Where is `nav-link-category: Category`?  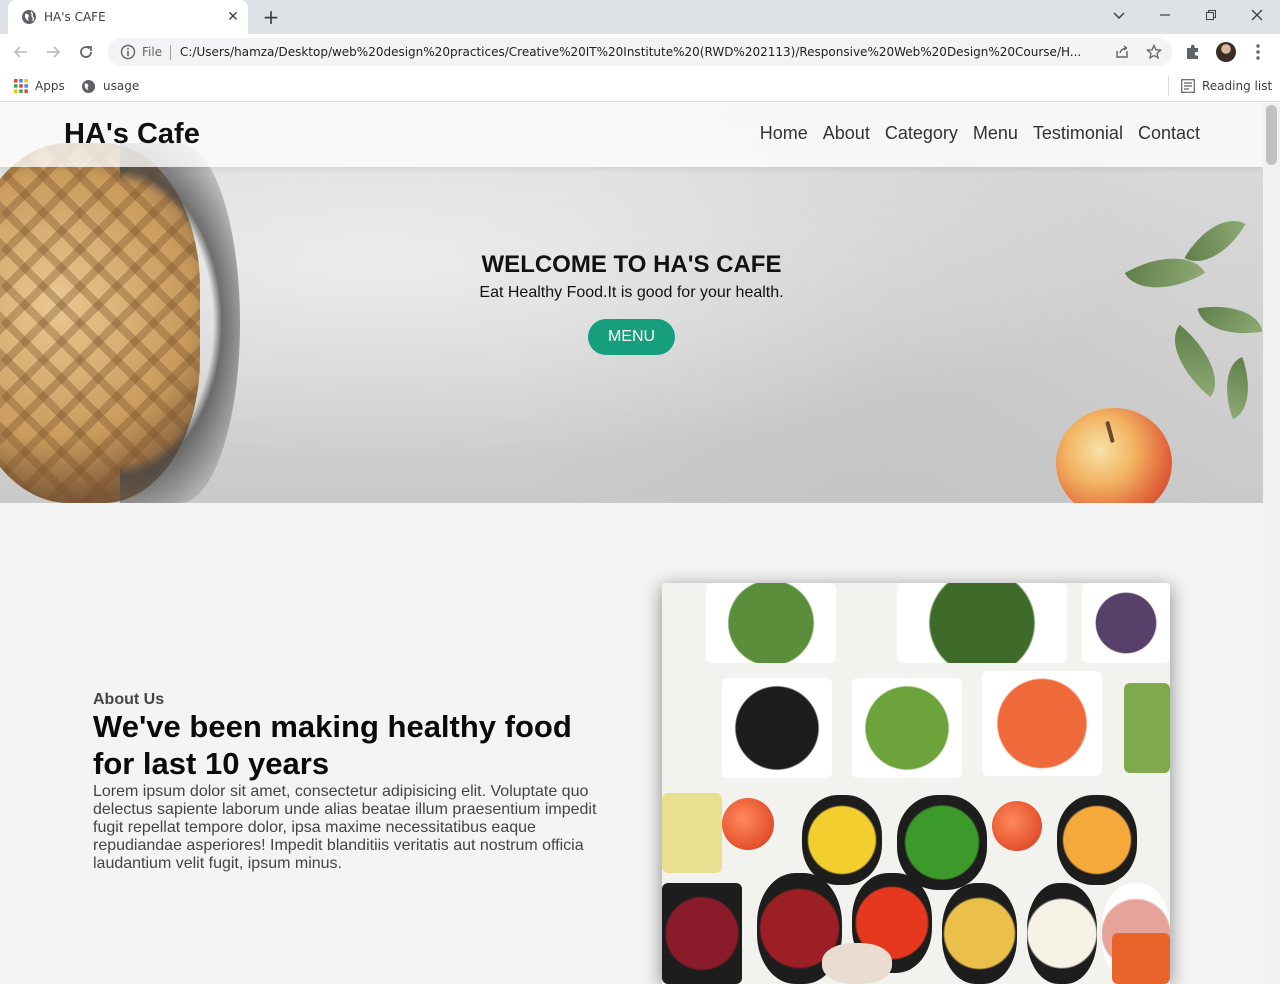
nav-link-category: Category is located at coordinates (921, 133).